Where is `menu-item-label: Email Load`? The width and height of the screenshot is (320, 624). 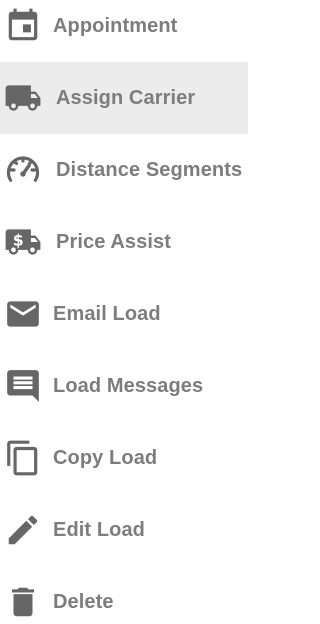 menu-item-label: Email Load is located at coordinates (107, 313).